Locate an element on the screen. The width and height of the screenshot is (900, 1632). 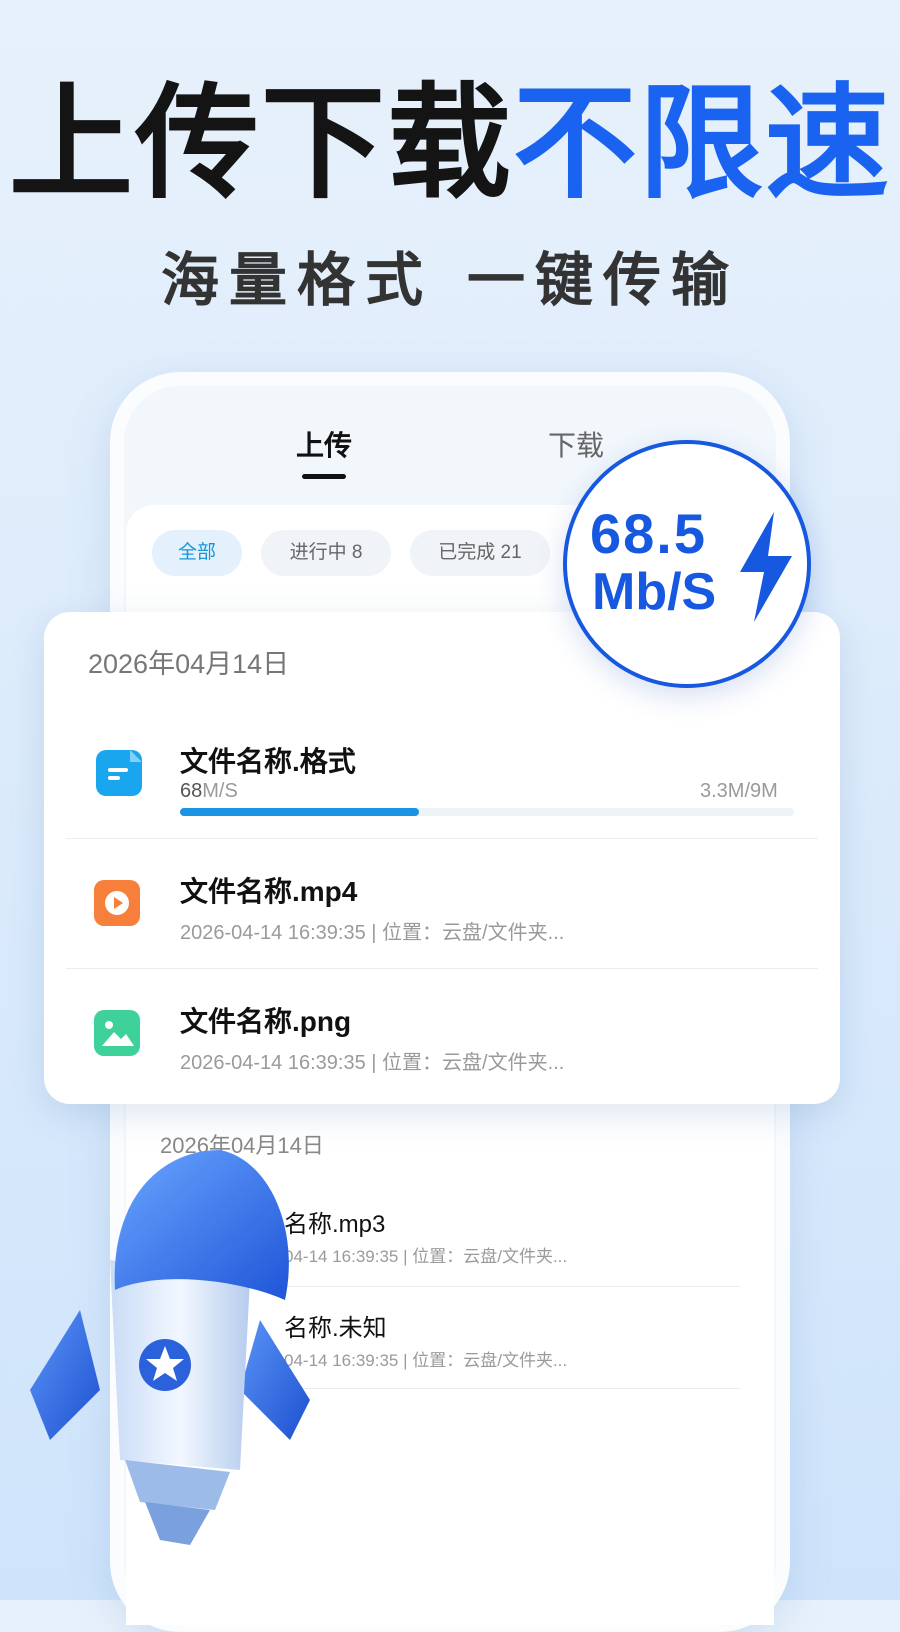
speed-value: 68.5 is located at coordinates (648, 533).